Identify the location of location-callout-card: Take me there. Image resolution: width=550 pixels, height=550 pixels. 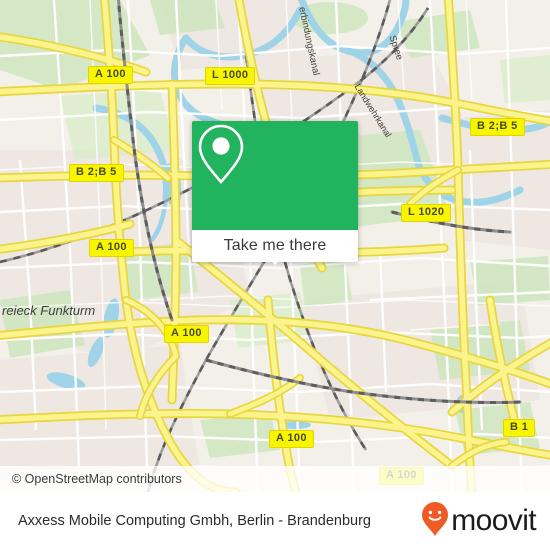
(275, 191).